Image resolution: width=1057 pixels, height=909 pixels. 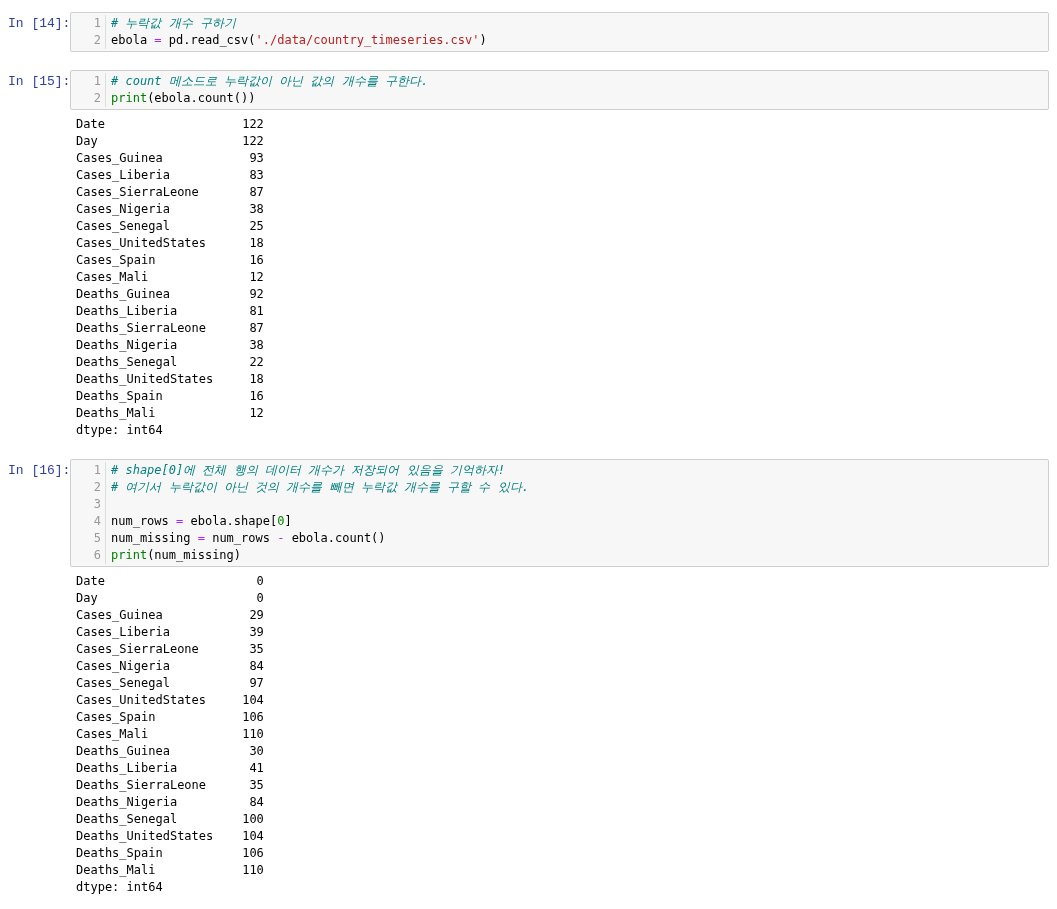 What do you see at coordinates (97, 504) in the screenshot?
I see `line-number: 3` at bounding box center [97, 504].